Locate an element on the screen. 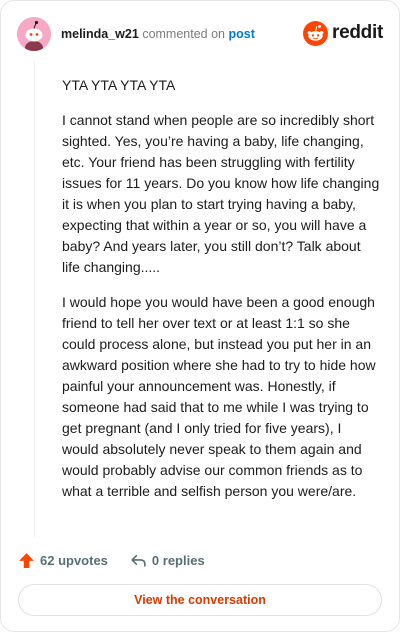 This screenshot has height=632, width=400. upvote-arrow-icon is located at coordinates (26, 560).